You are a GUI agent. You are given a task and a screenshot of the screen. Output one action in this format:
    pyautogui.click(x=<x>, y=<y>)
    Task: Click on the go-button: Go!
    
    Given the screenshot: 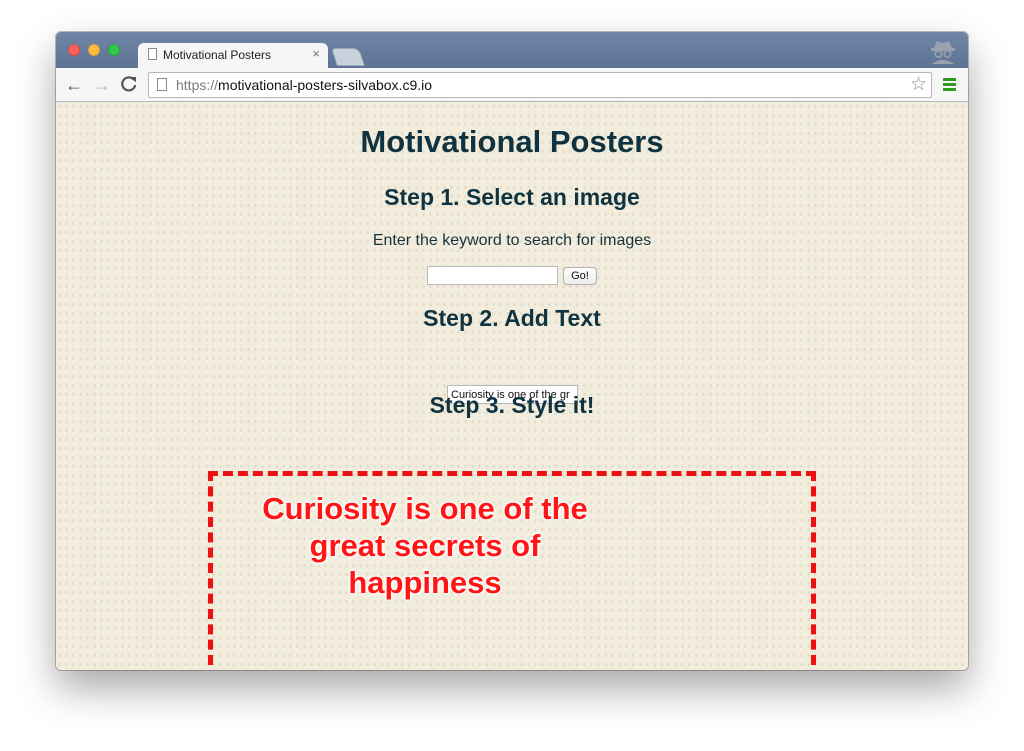 What is the action you would take?
    pyautogui.click(x=580, y=276)
    